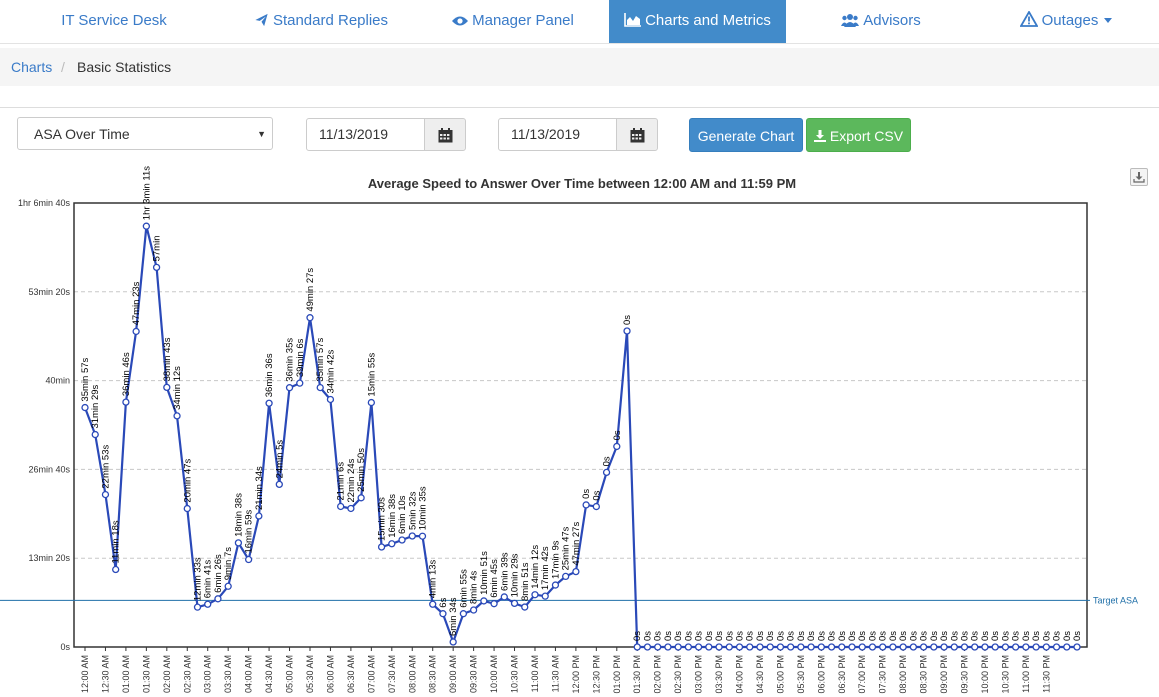 The image size is (1159, 697). What do you see at coordinates (49, 469) in the screenshot?
I see `y-tick-label: 26min 40s` at bounding box center [49, 469].